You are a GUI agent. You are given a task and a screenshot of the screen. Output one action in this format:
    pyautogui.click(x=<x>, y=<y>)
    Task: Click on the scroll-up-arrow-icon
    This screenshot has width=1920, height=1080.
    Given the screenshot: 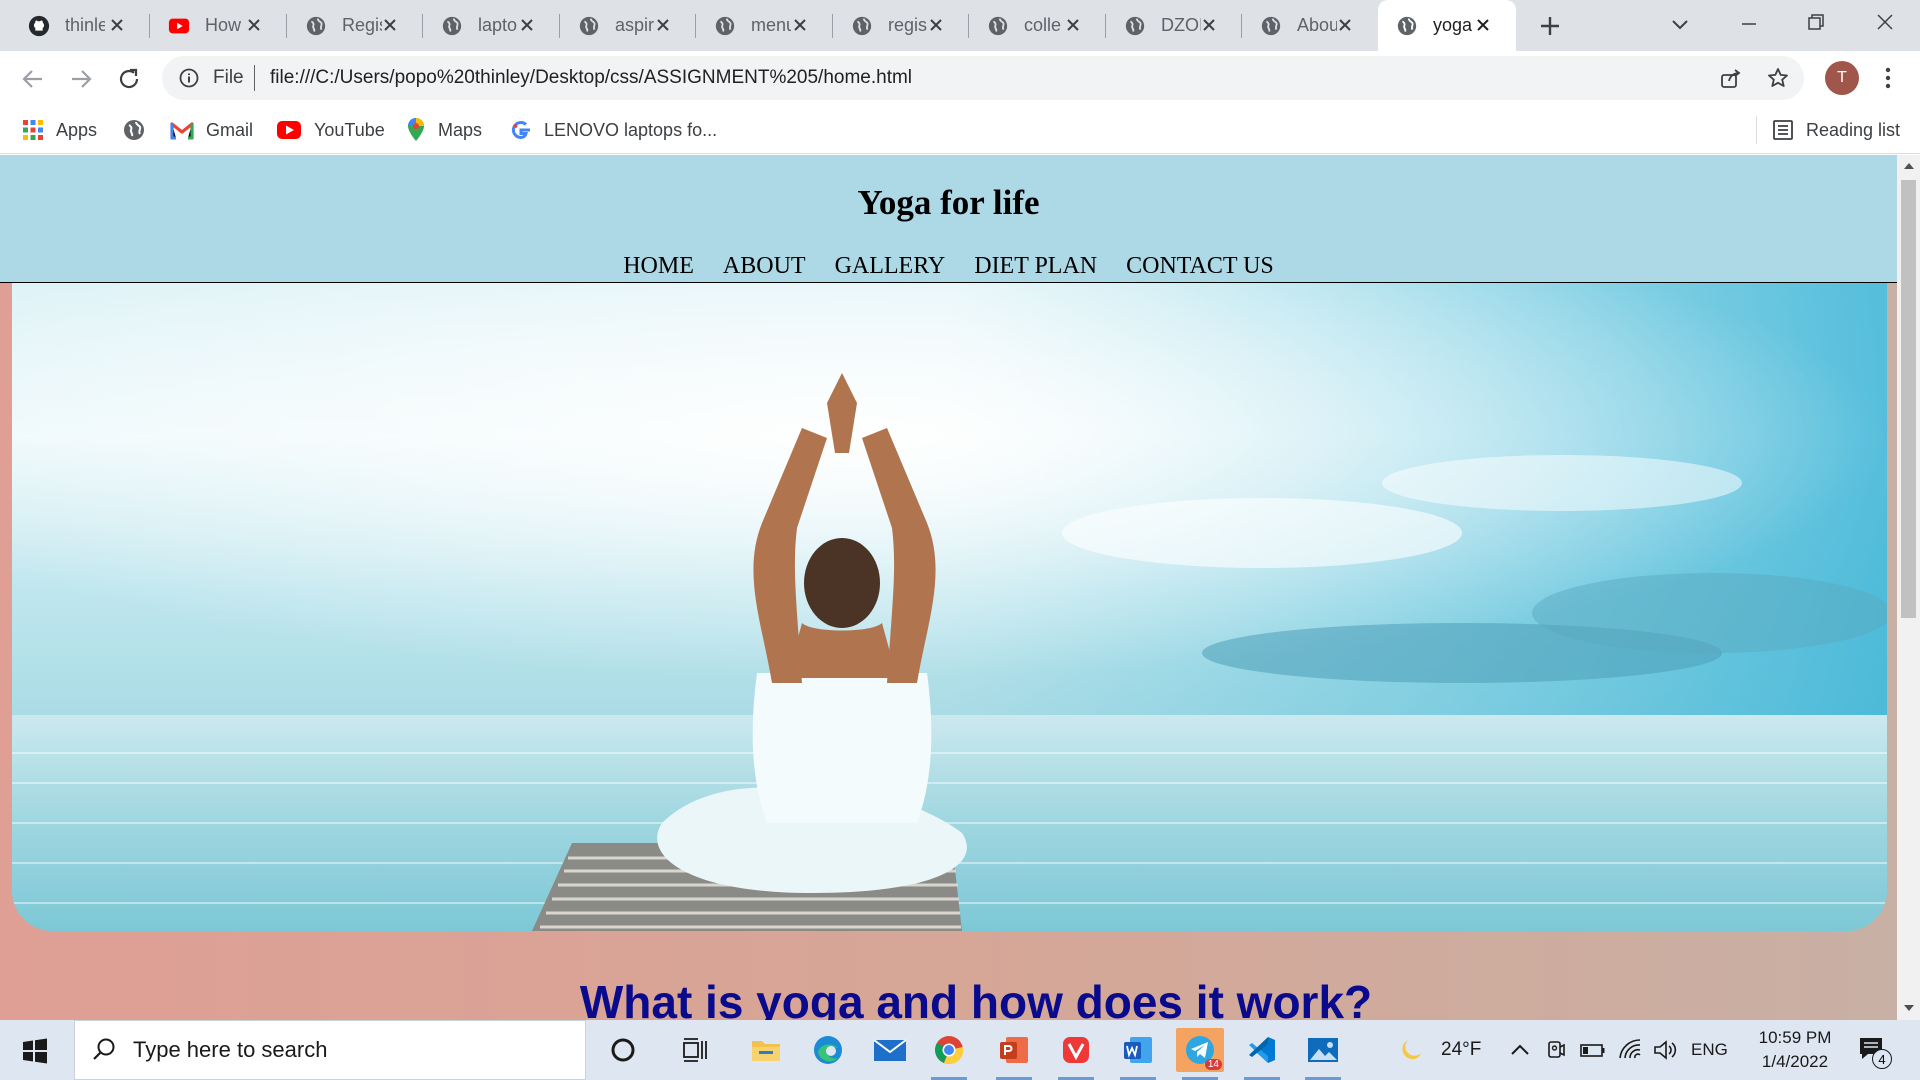 What is the action you would take?
    pyautogui.click(x=1909, y=166)
    